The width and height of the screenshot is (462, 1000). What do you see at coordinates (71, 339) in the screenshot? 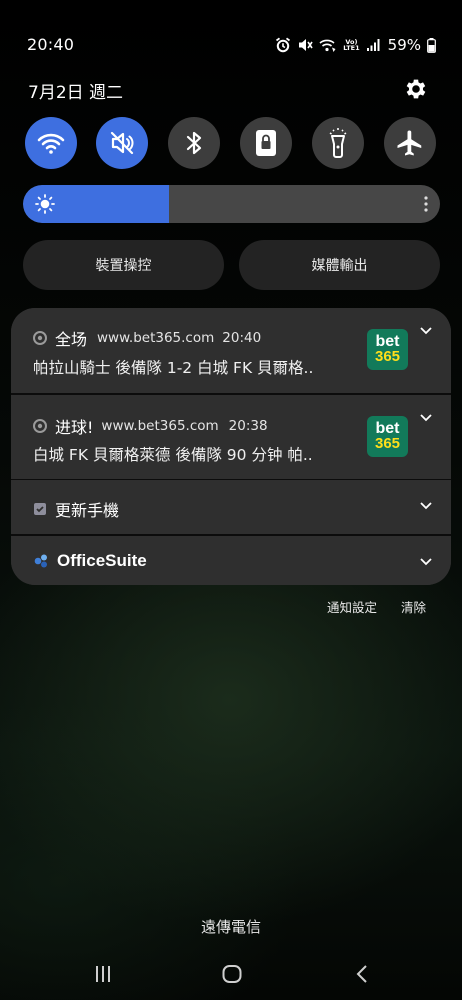
I see `notification-title: 全场` at bounding box center [71, 339].